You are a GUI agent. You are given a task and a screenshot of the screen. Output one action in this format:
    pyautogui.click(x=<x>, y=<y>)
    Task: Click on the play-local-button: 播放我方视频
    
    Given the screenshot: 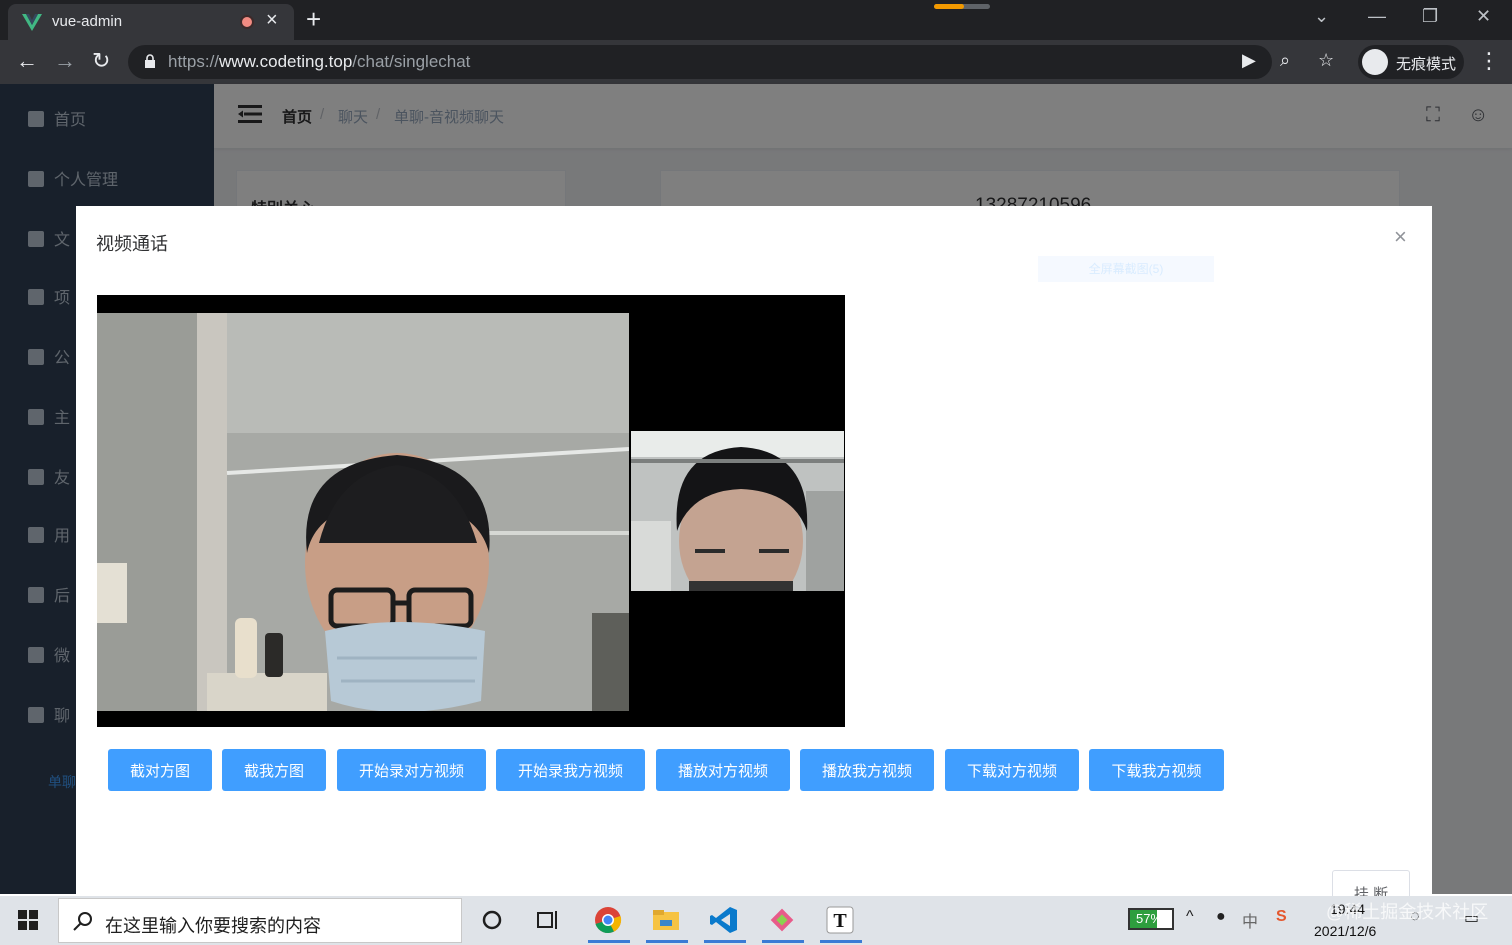 What is the action you would take?
    pyautogui.click(x=867, y=770)
    